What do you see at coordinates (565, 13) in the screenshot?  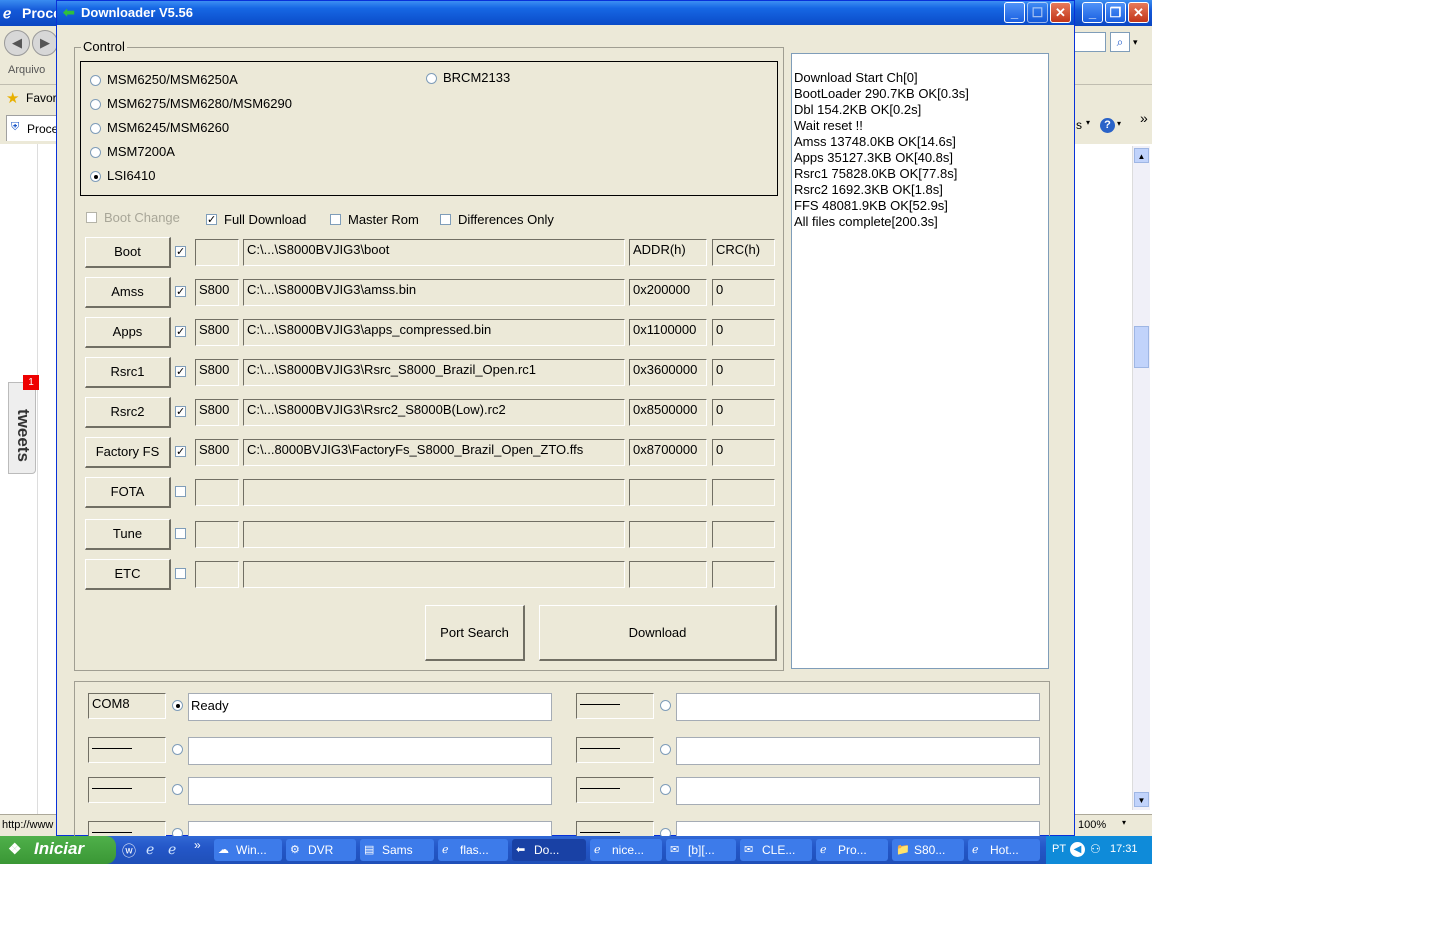 I see `downloader-titlebar: ⬅ Downloader V5.56 _ ☐ ✕` at bounding box center [565, 13].